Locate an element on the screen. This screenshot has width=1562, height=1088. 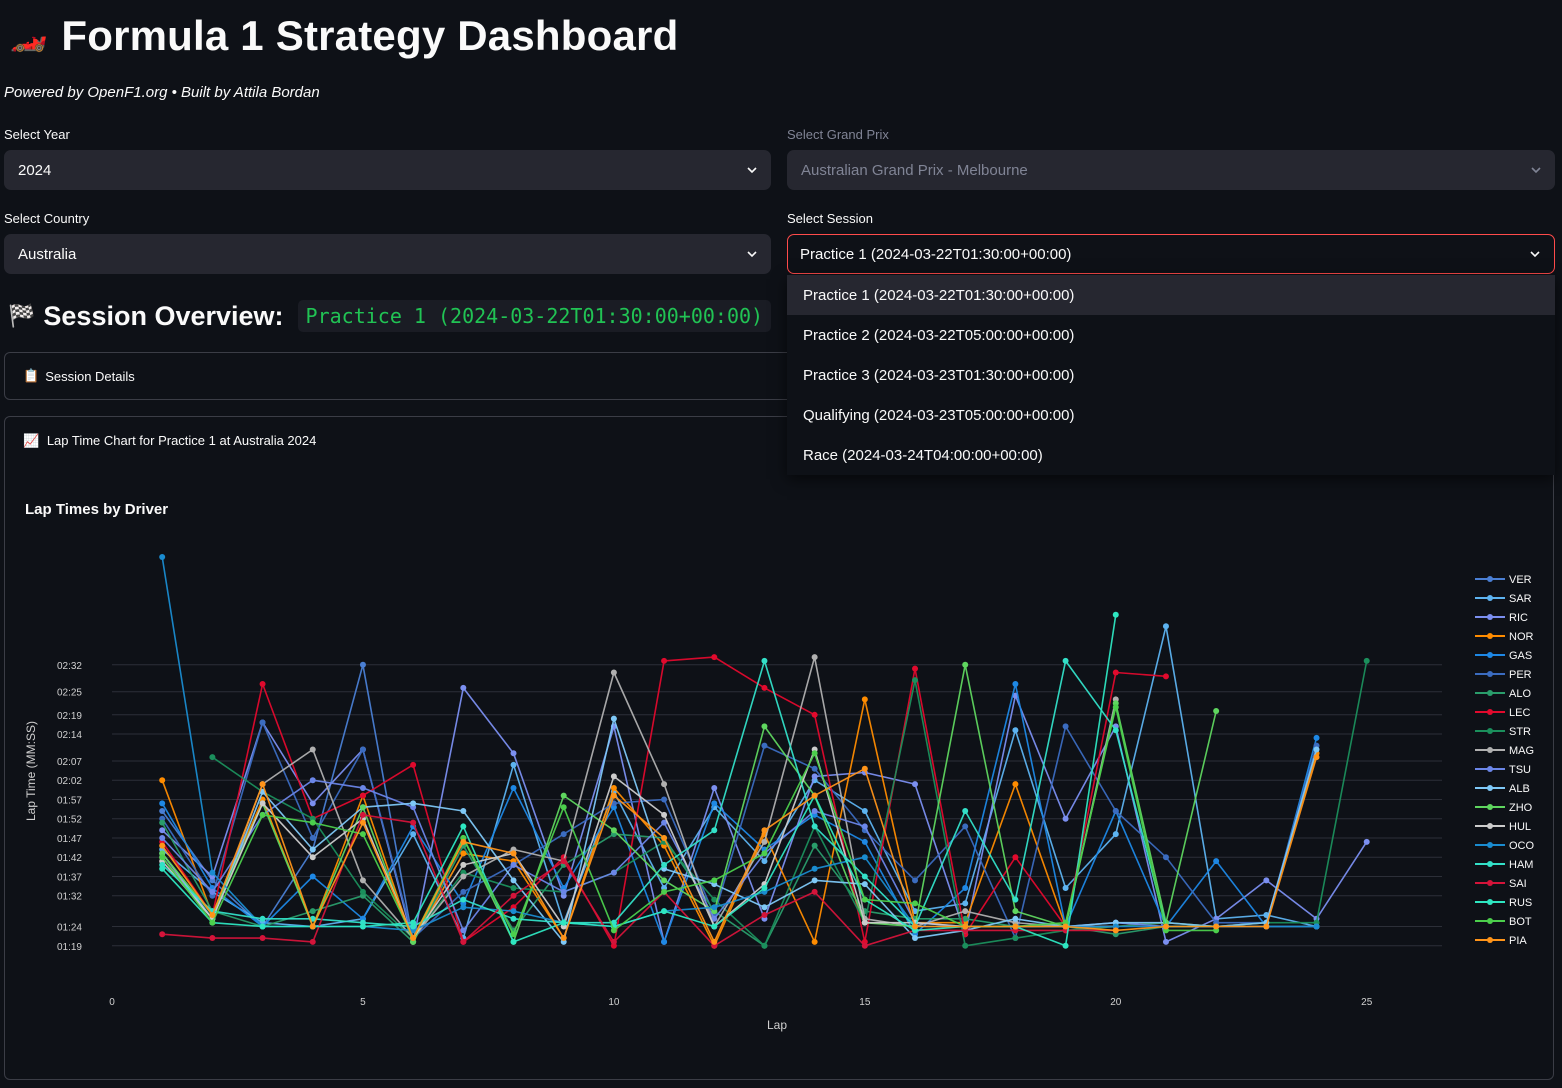
session-option: Qualifying (2024-03-23T05:00:00+00:00) is located at coordinates (1171, 415).